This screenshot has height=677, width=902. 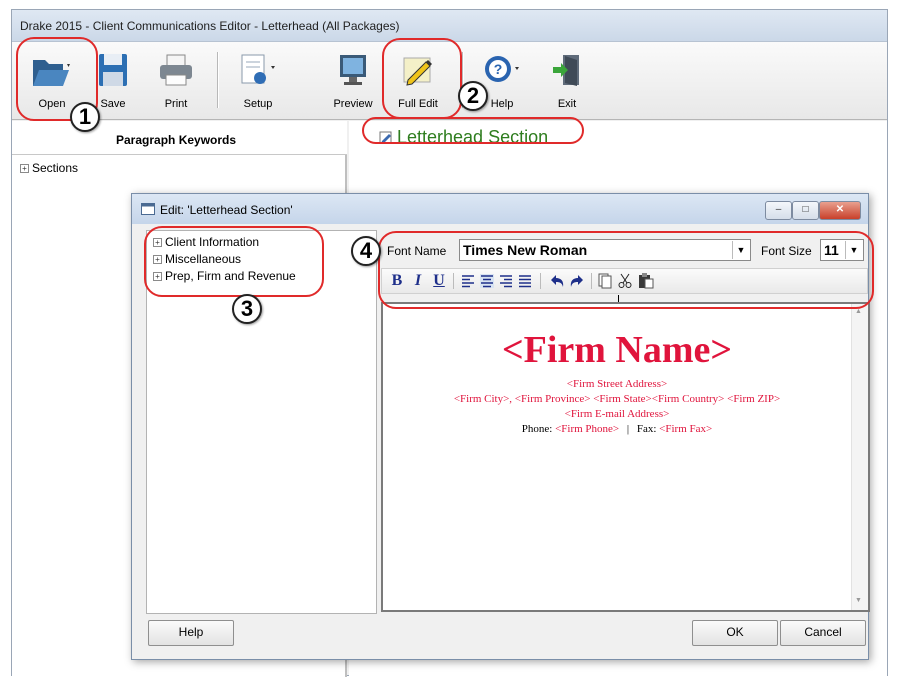 I want to click on monitor-icon, so click(x=353, y=70).